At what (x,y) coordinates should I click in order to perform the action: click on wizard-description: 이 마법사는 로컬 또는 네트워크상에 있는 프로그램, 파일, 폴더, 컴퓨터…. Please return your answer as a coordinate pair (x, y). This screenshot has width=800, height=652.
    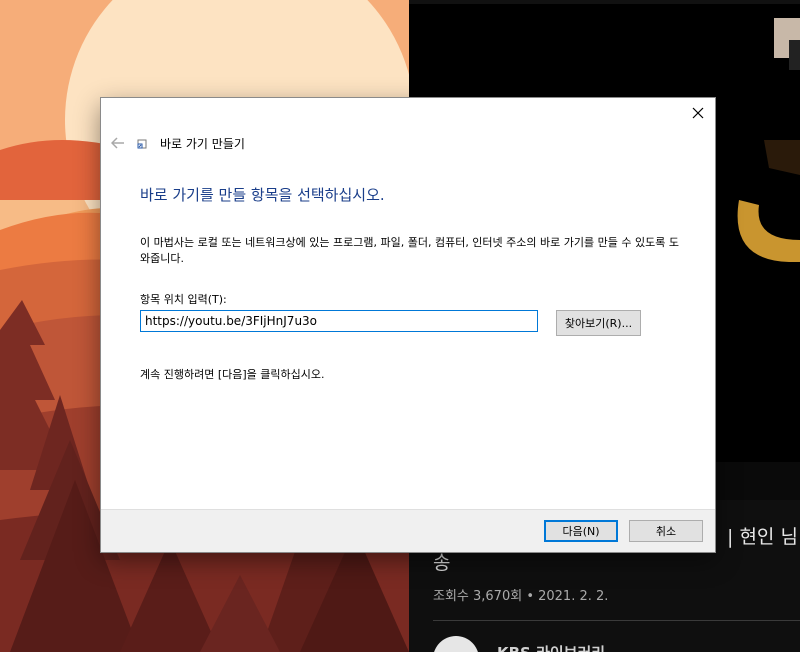
    Looking at the image, I should click on (409, 250).